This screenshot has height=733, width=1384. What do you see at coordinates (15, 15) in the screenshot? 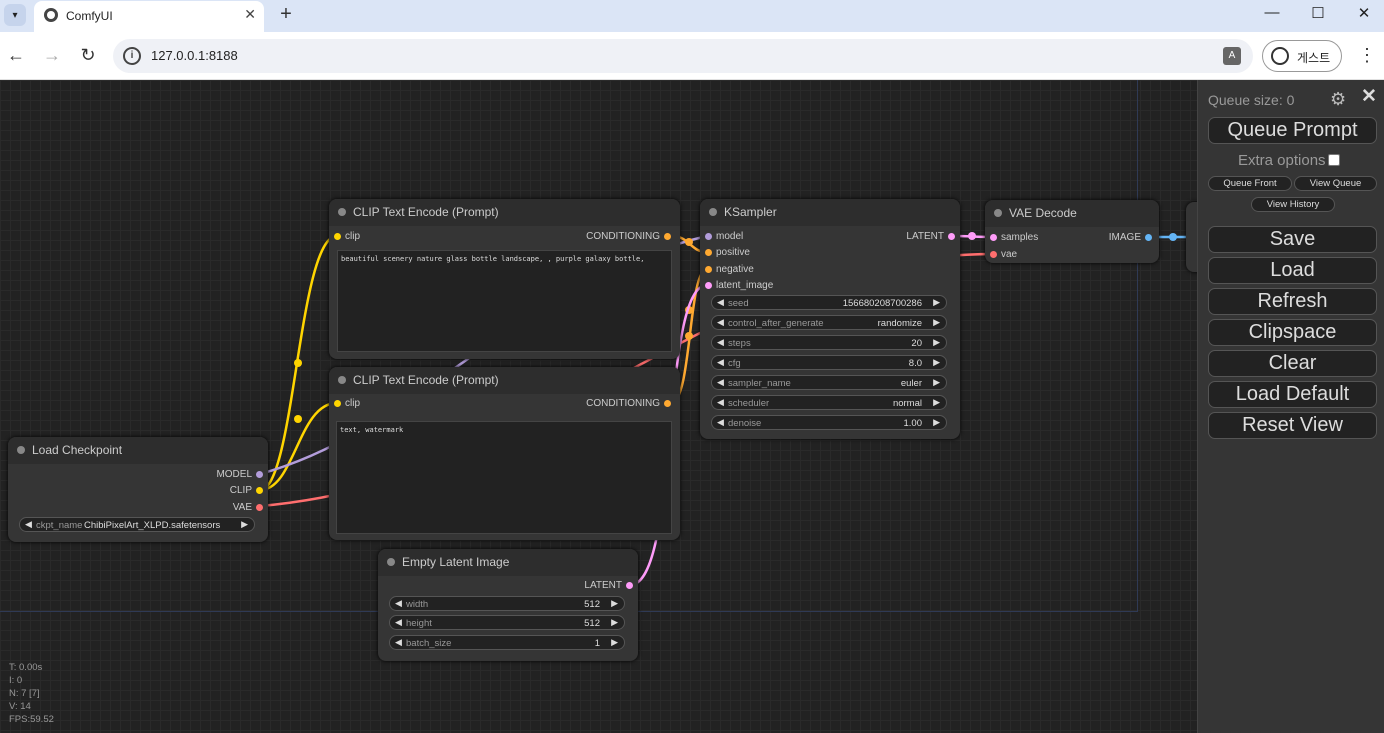
I see `tab-search-icon: ▾` at bounding box center [15, 15].